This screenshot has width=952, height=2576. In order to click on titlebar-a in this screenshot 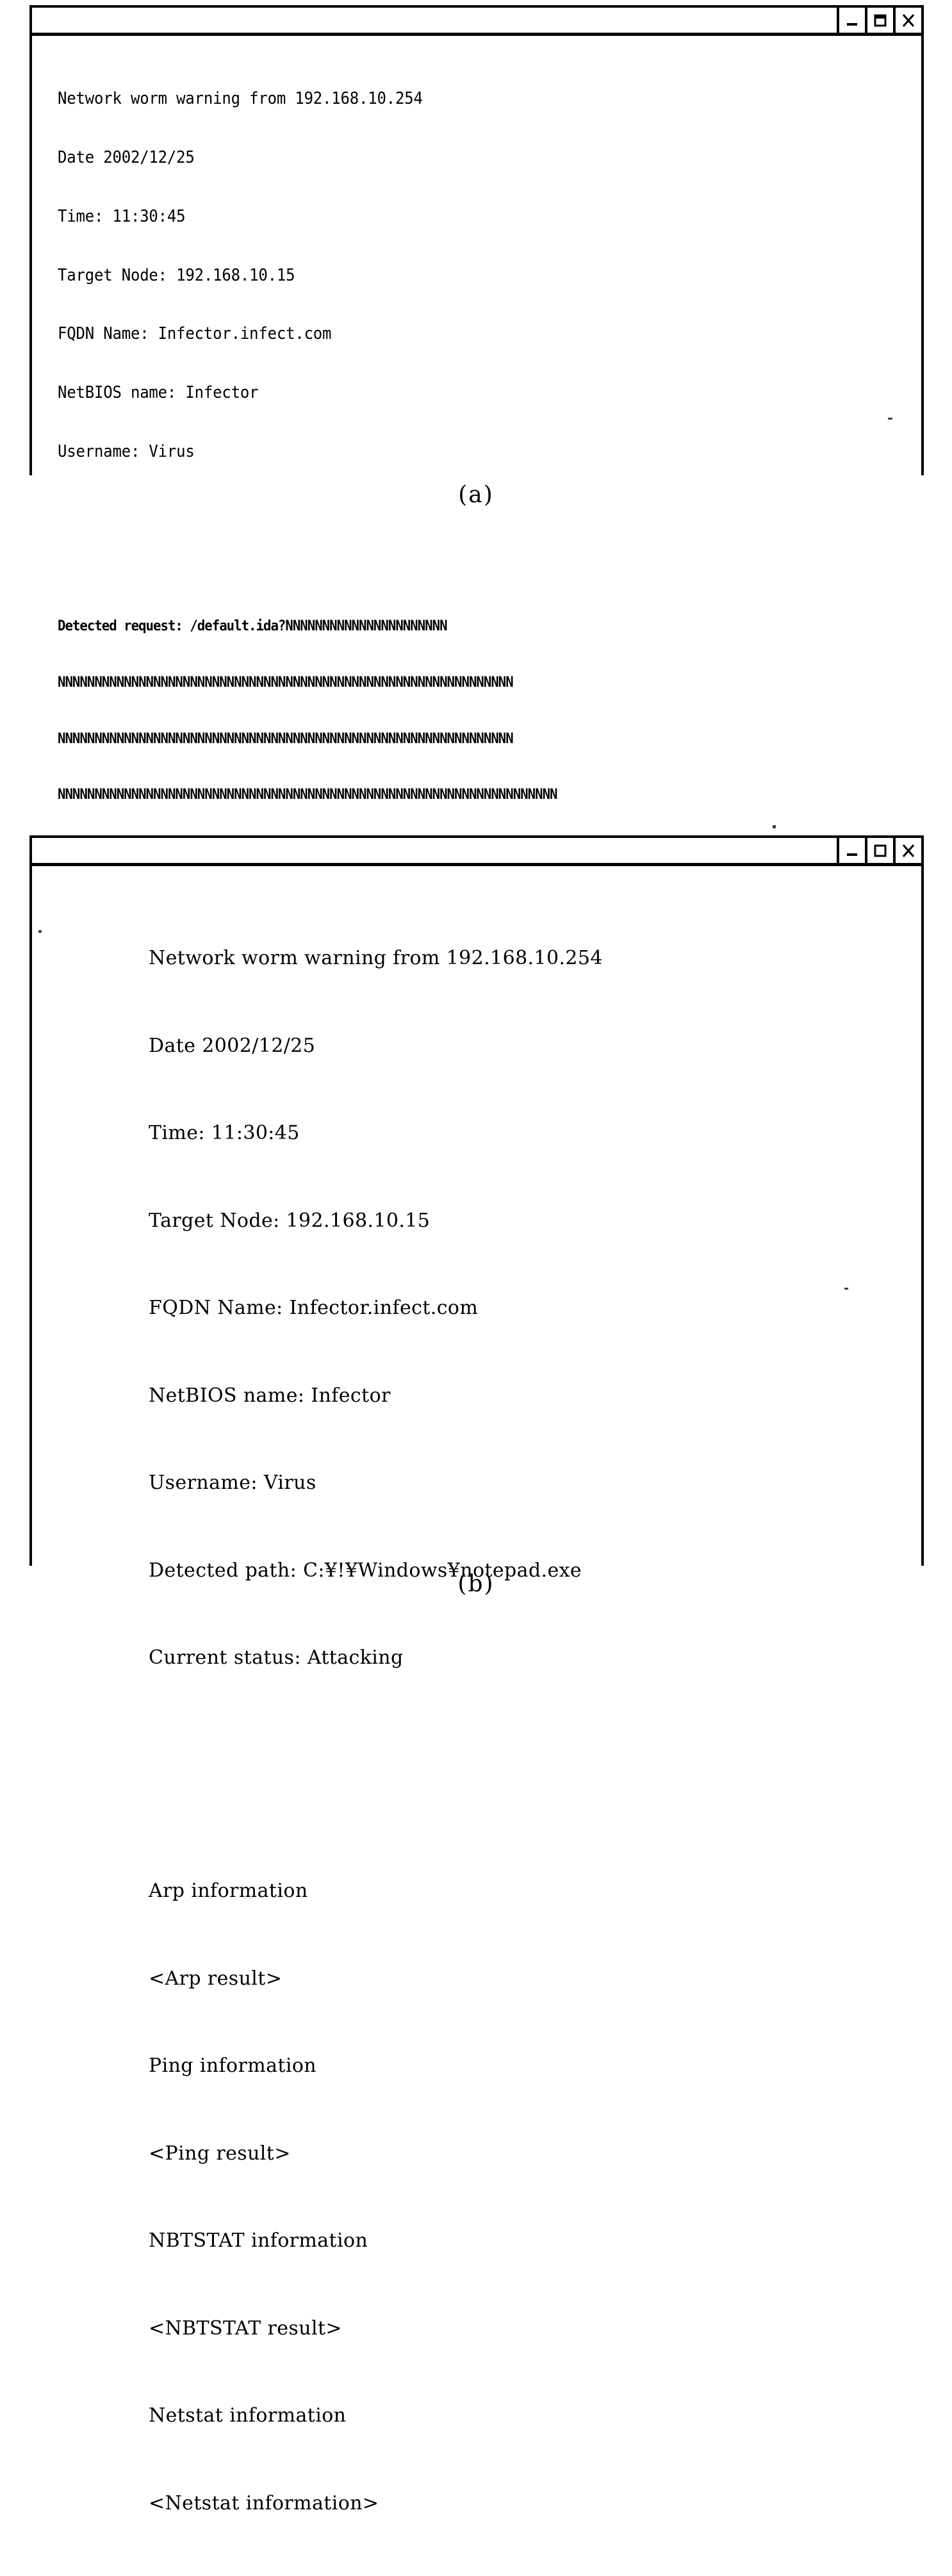, I will do `click(476, 22)`.